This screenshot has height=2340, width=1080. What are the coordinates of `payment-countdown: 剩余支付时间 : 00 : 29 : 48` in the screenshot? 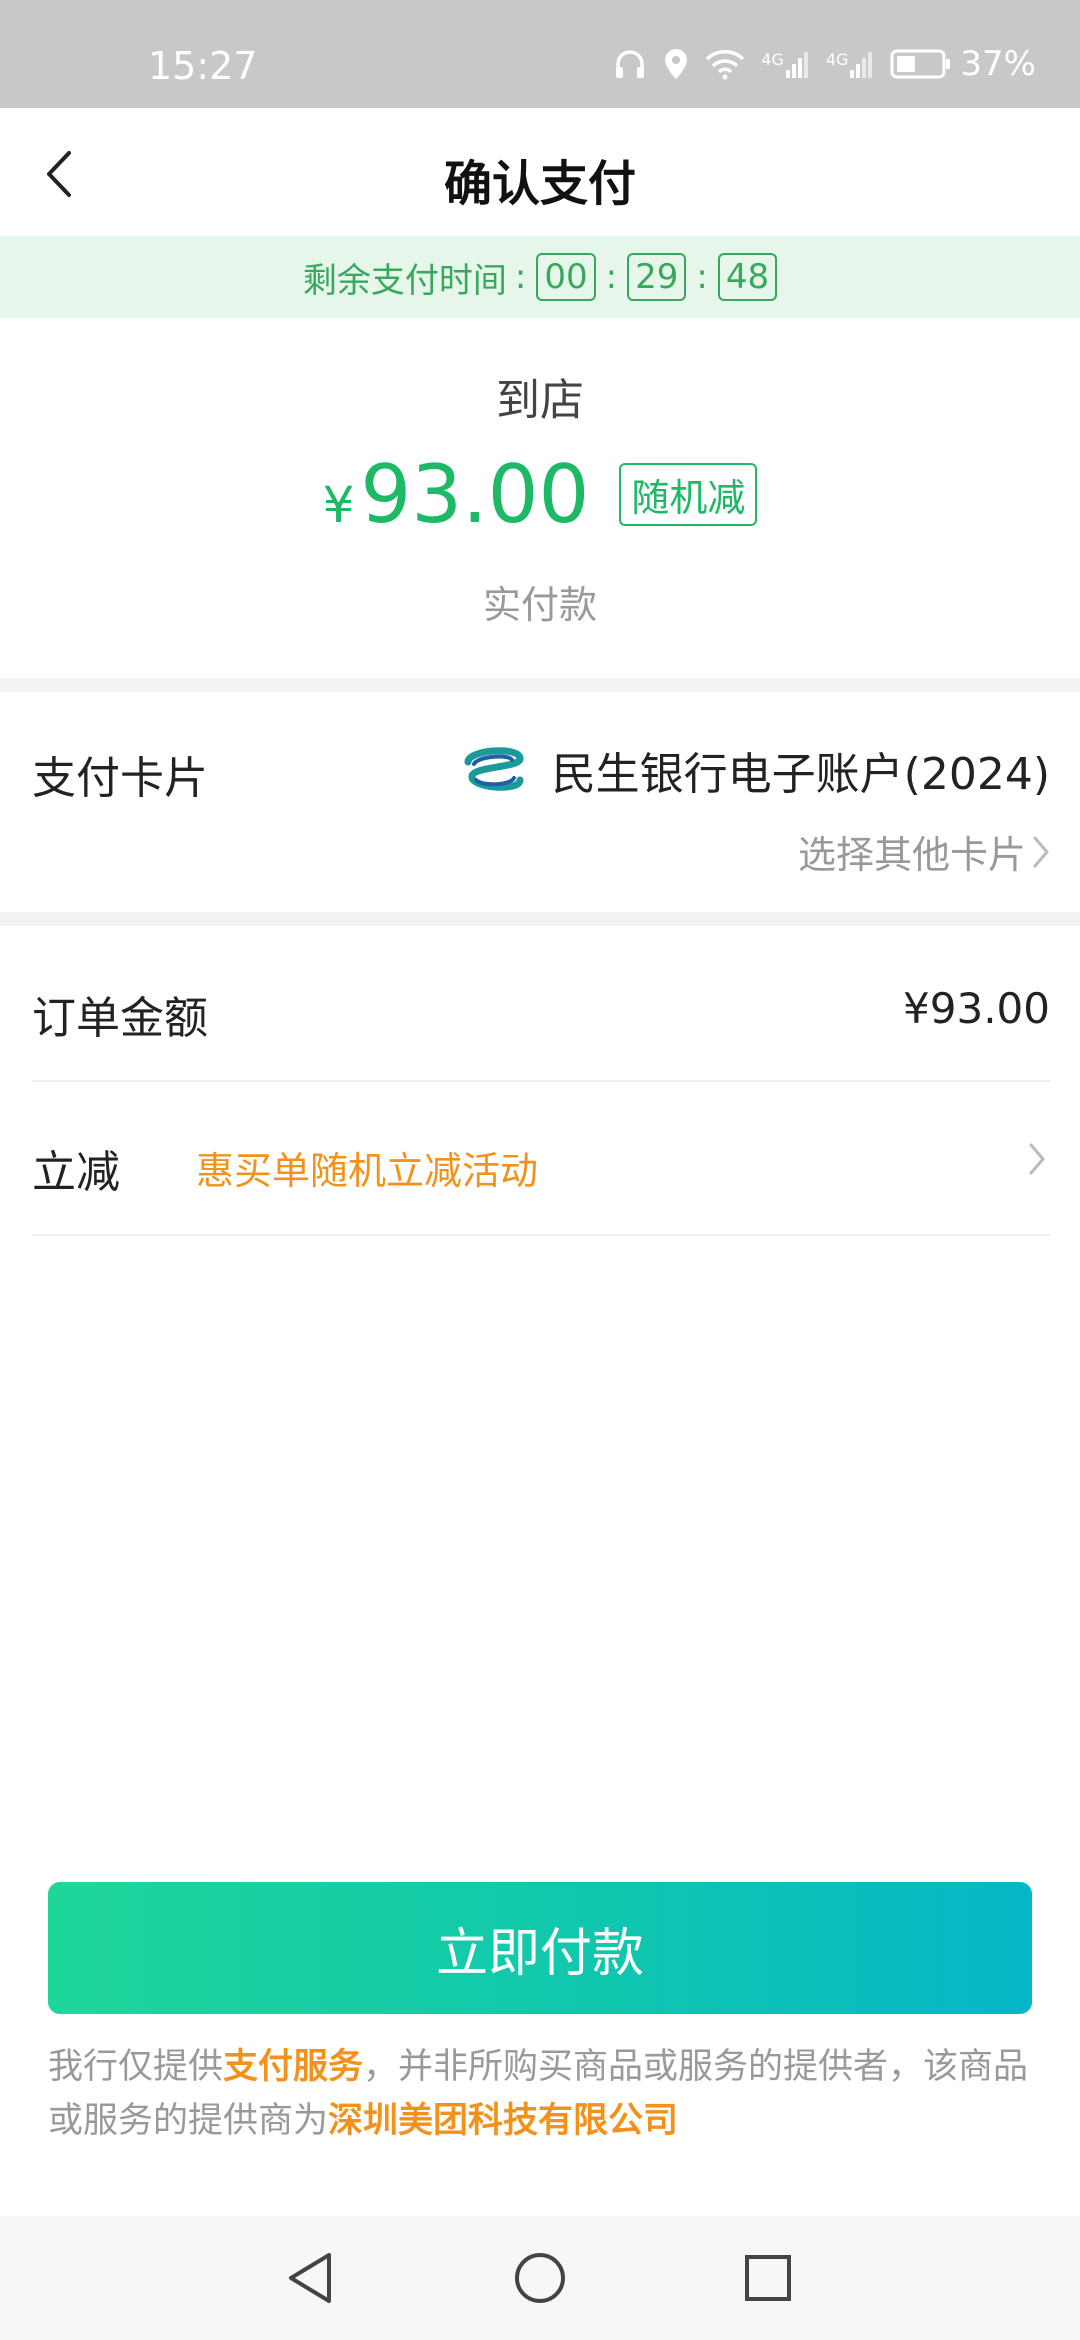 It's located at (540, 277).